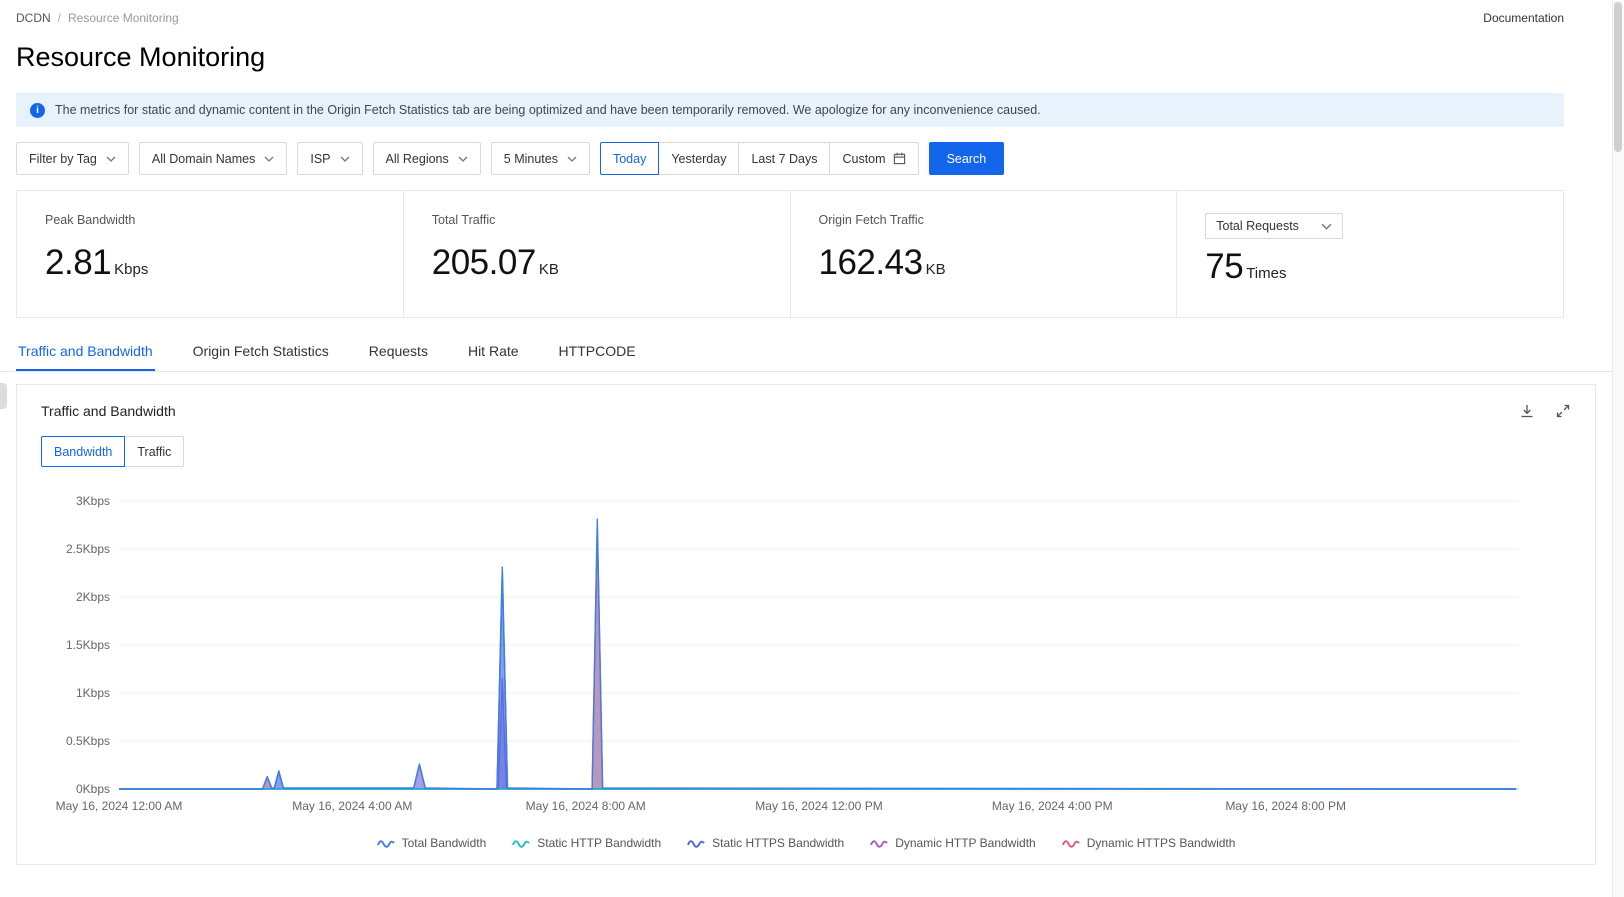 The image size is (1624, 897). Describe the element at coordinates (493, 352) in the screenshot. I see `tab-hit-rate: Hit Rate` at that location.